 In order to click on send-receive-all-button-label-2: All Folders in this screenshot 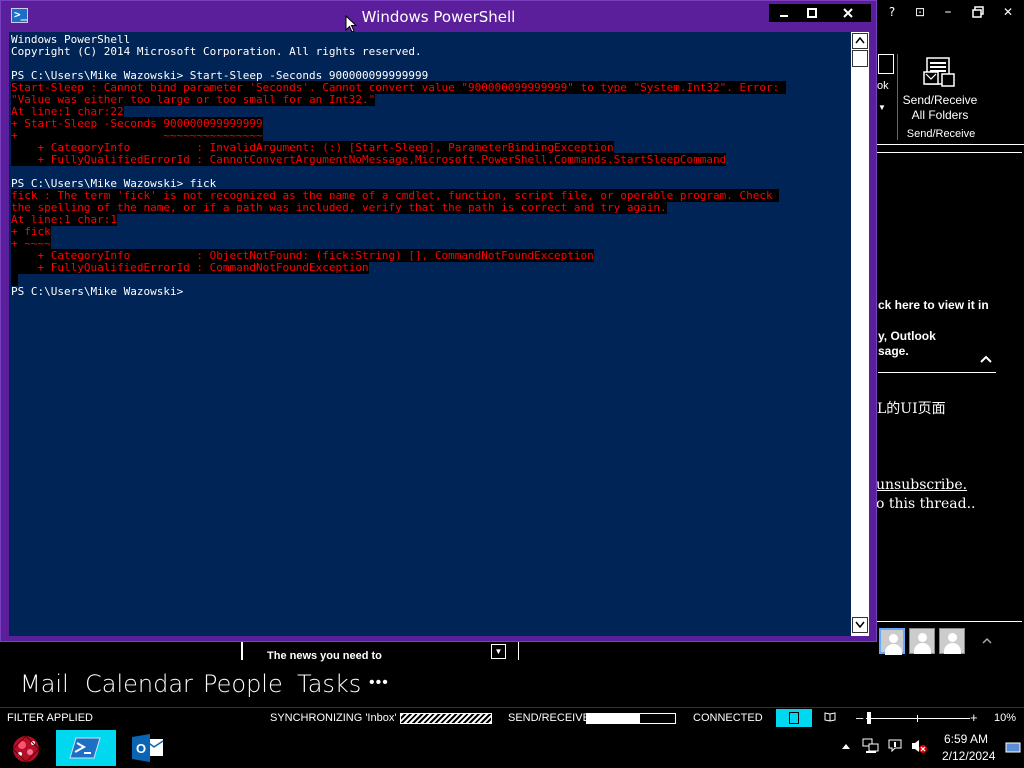, I will do `click(940, 115)`.